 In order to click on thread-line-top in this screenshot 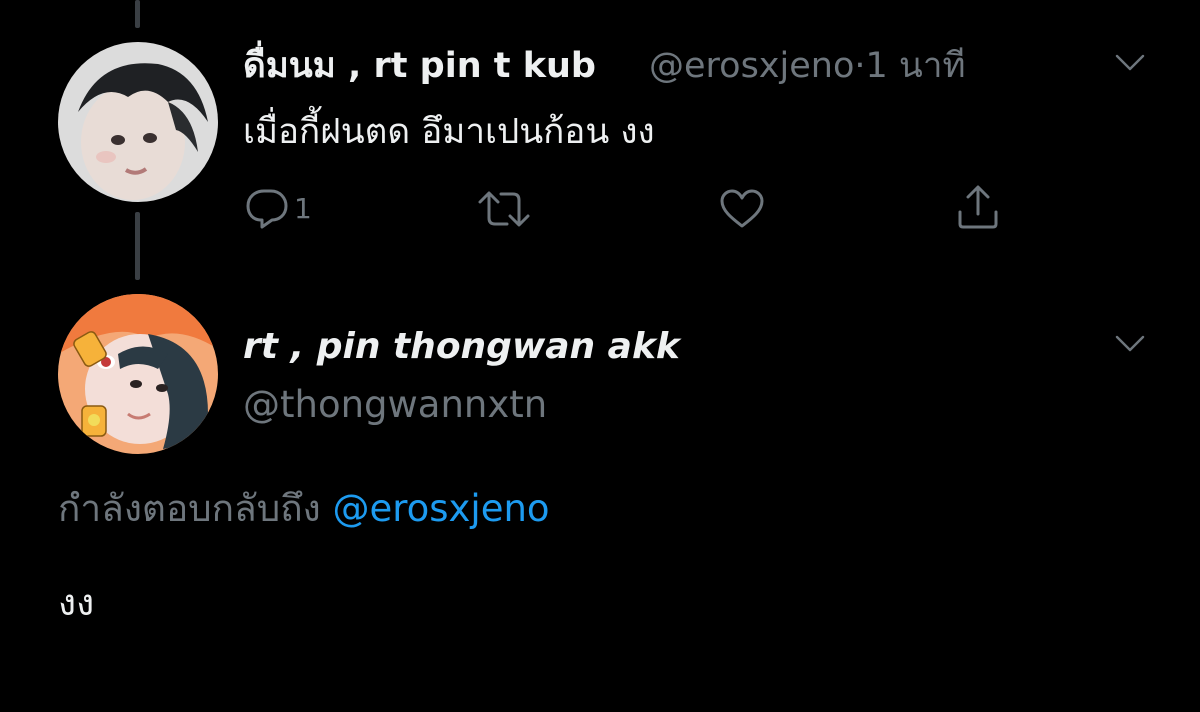, I will do `click(137, 14)`.